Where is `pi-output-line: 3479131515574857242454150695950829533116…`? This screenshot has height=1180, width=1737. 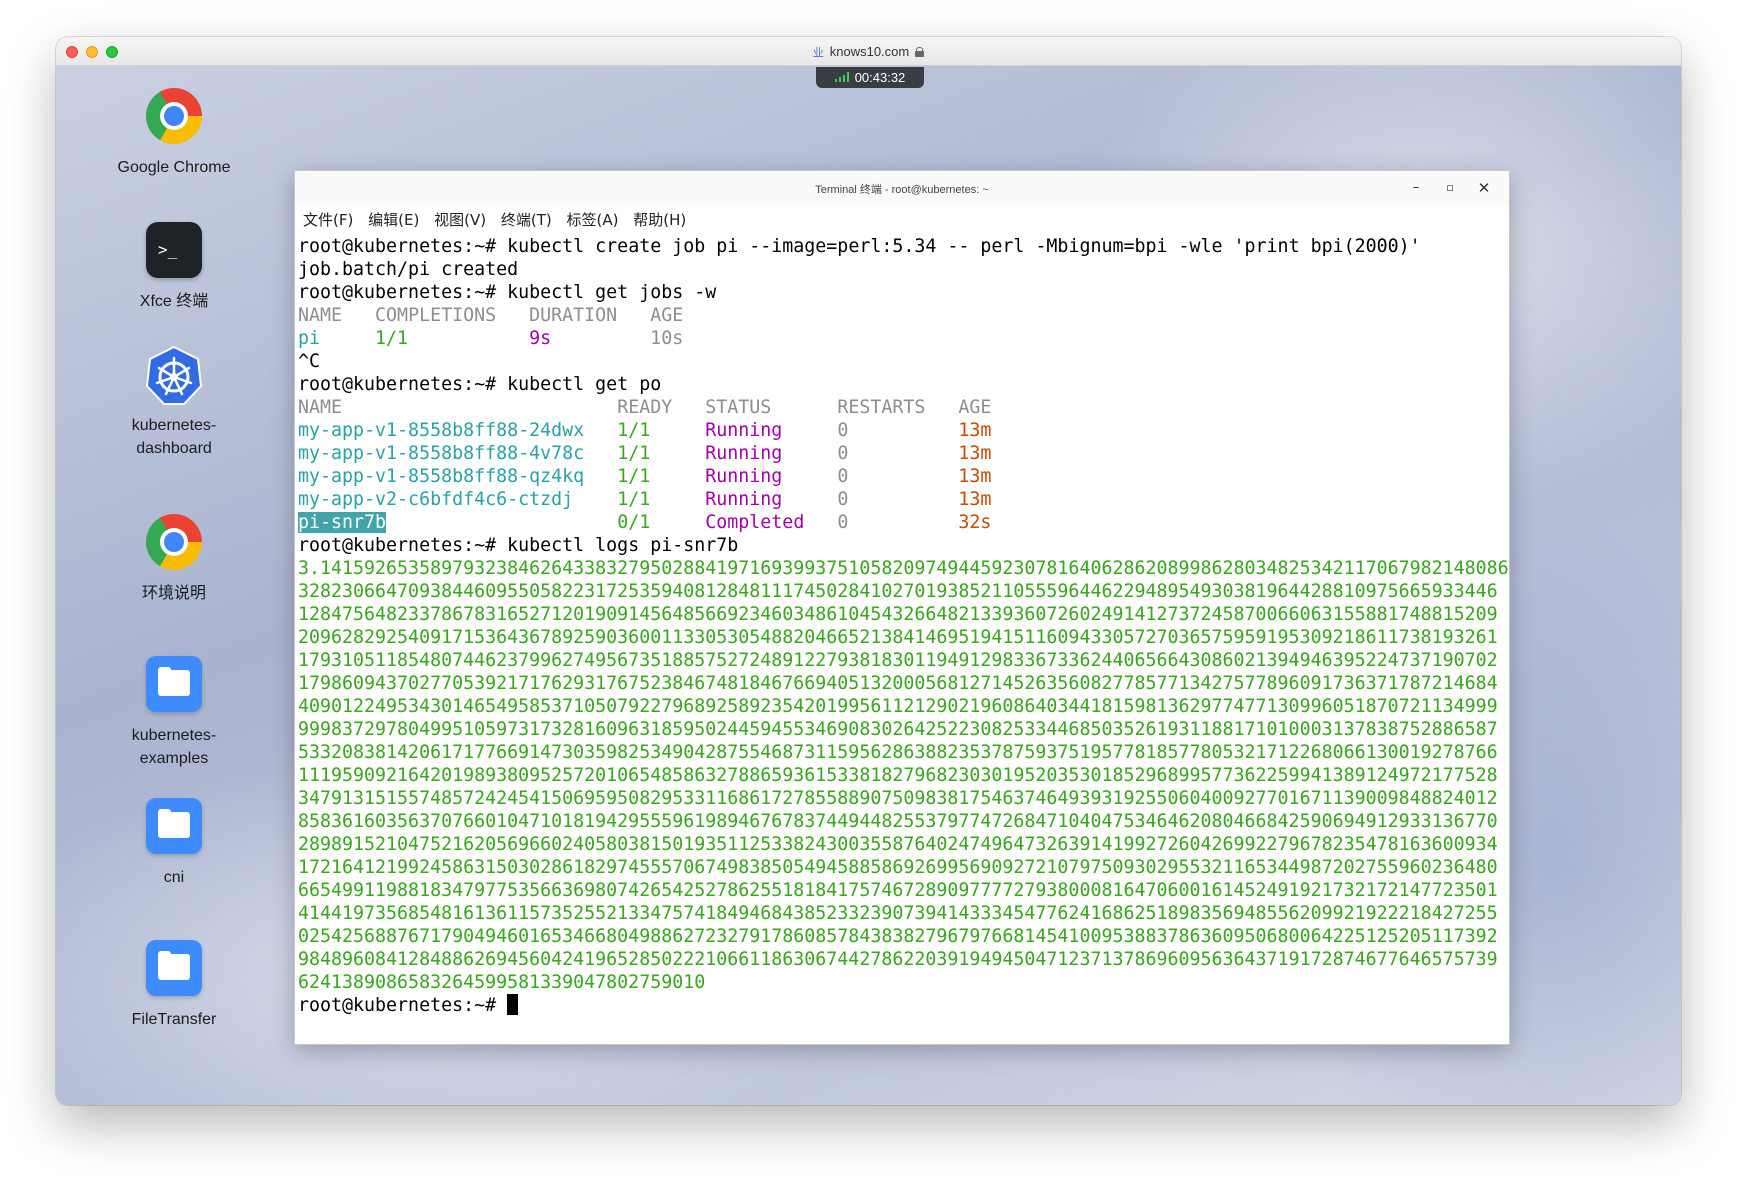 pi-output-line: 3479131515574857242454150695950829533116… is located at coordinates (903, 798).